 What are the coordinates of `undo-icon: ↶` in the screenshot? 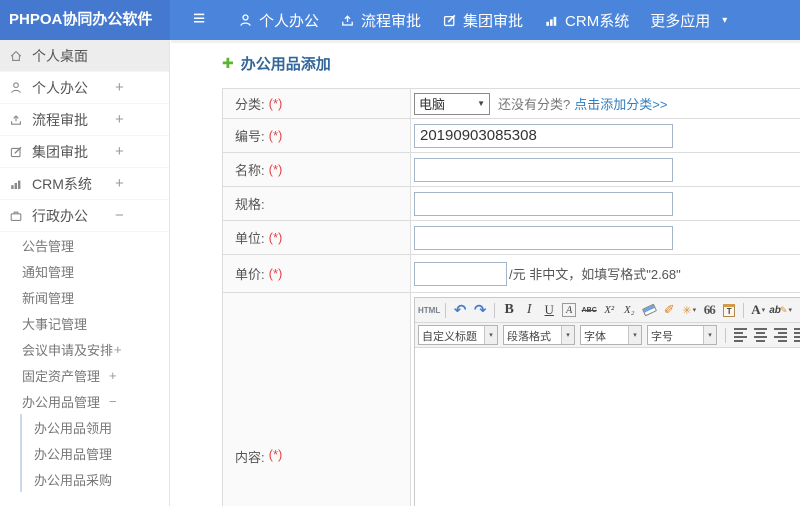 It's located at (460, 310).